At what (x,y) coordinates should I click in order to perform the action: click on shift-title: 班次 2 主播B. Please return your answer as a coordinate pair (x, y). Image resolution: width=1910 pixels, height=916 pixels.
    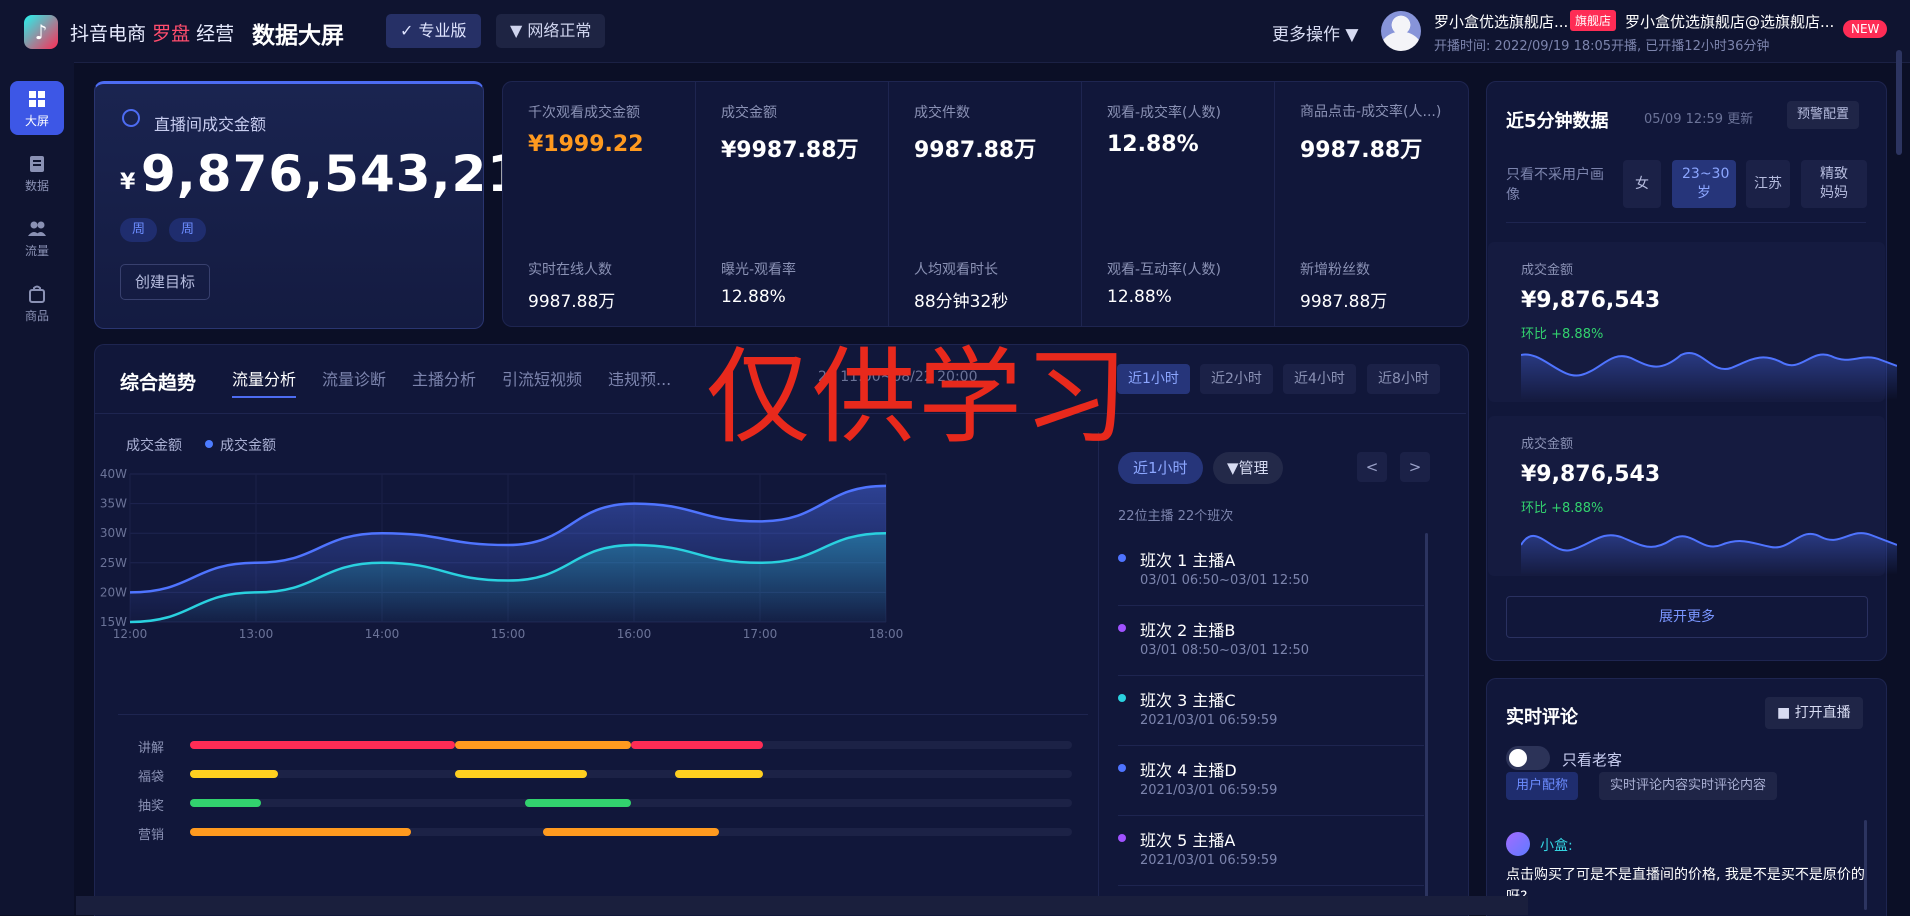
    Looking at the image, I should click on (1188, 630).